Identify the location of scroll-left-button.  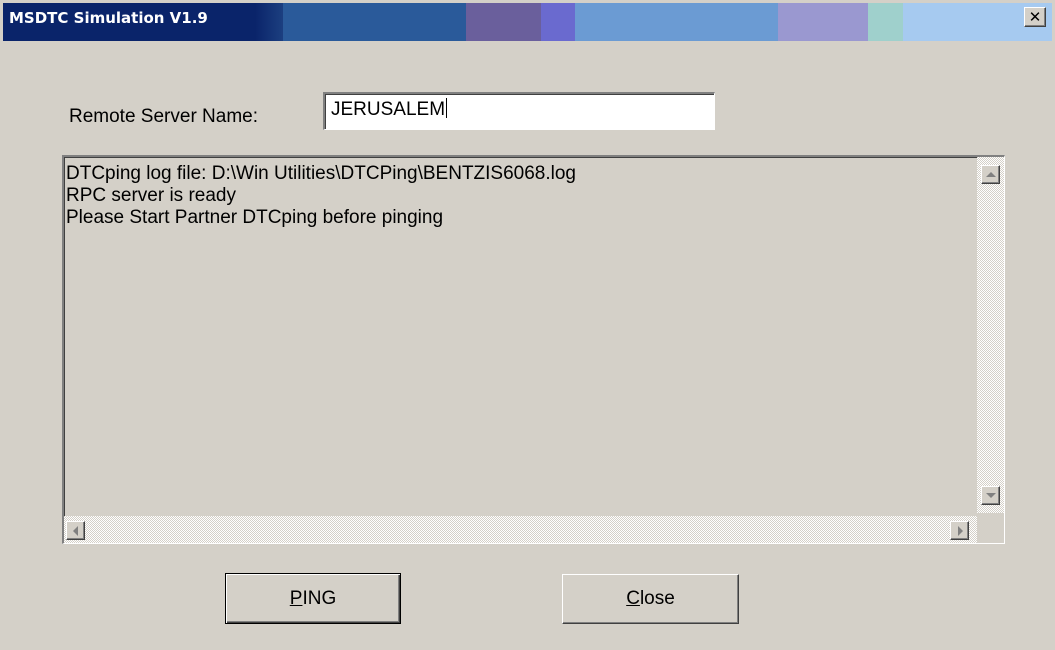
(75, 530).